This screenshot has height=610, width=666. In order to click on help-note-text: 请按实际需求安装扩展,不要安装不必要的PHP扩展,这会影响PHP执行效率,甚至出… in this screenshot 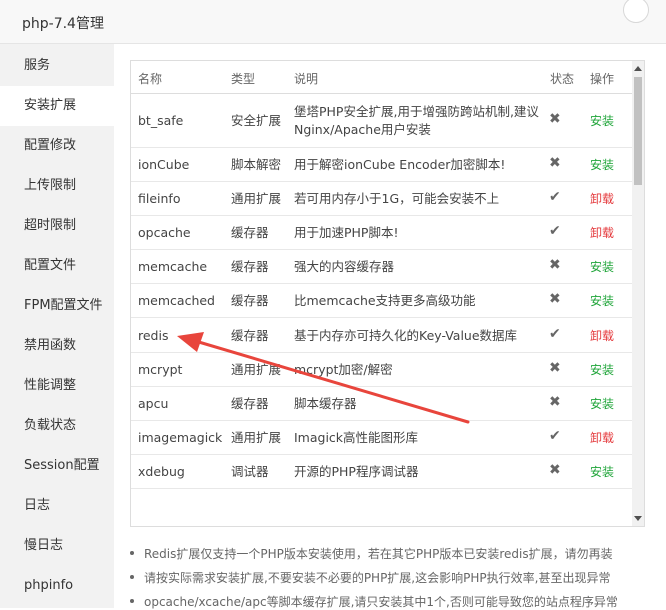, I will do `click(377, 578)`.